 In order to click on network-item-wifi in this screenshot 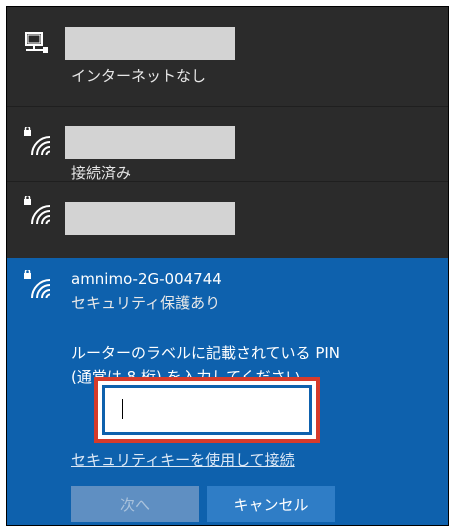, I will do `click(227, 220)`.